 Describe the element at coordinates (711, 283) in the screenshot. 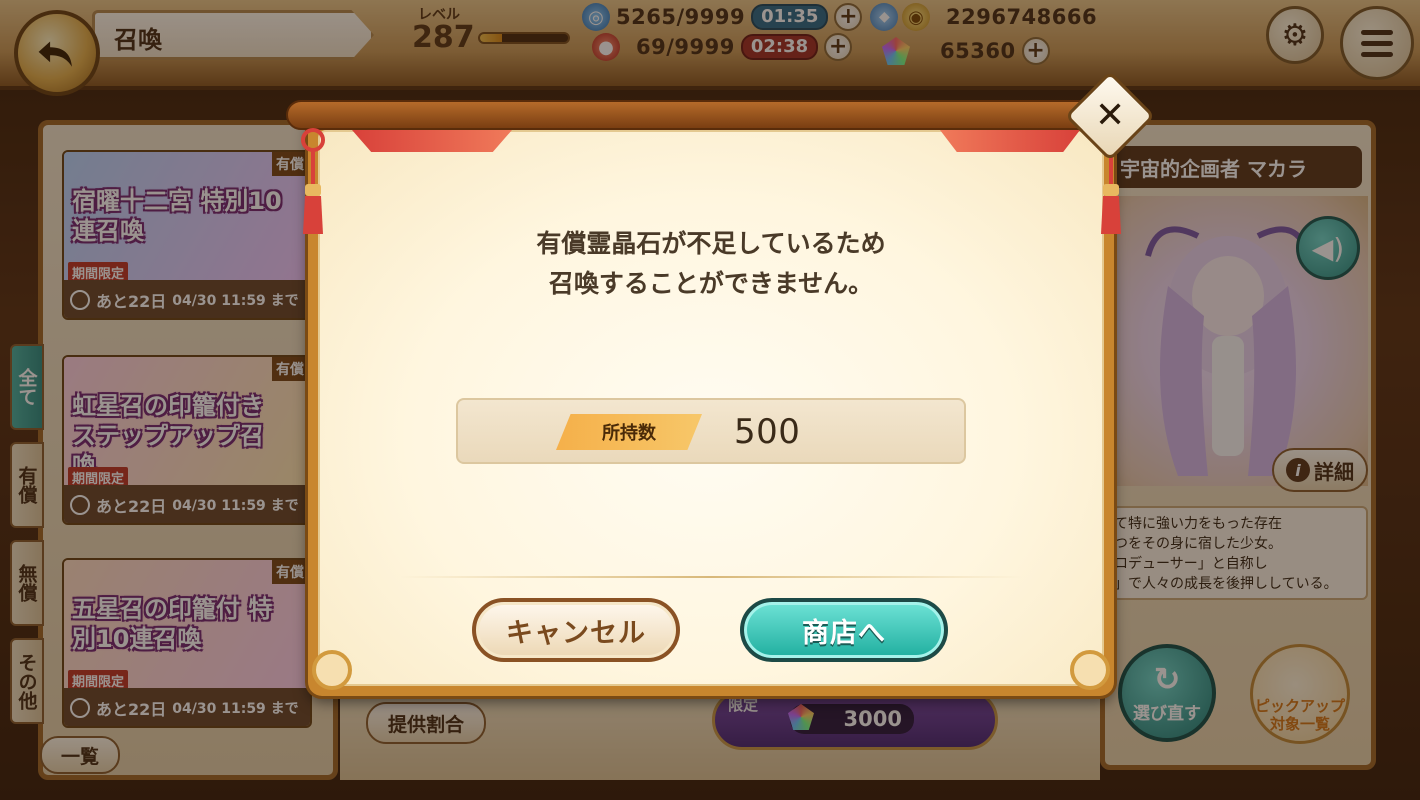

I see `message-line-2: 召喚することができません。` at that location.